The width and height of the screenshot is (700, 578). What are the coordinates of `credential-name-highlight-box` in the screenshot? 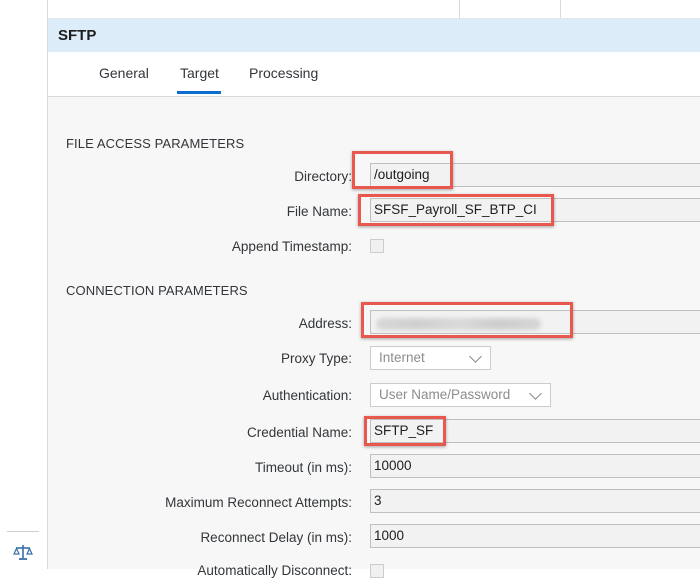 It's located at (405, 431).